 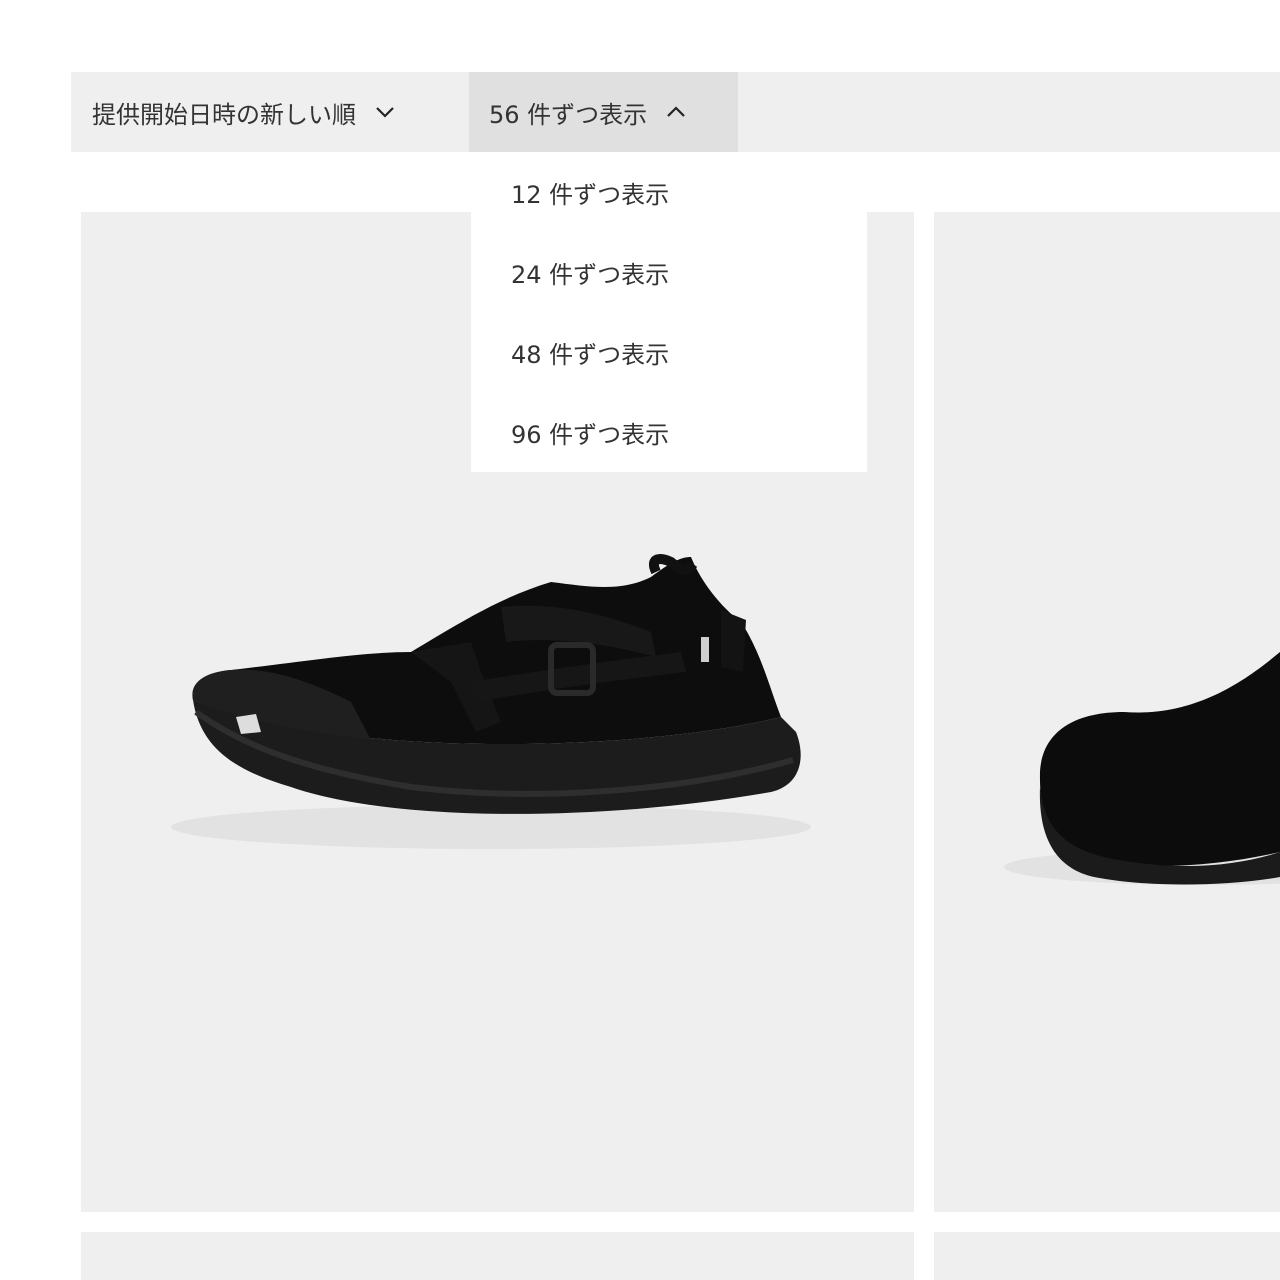 I want to click on chevron-down-icon, so click(x=385, y=112).